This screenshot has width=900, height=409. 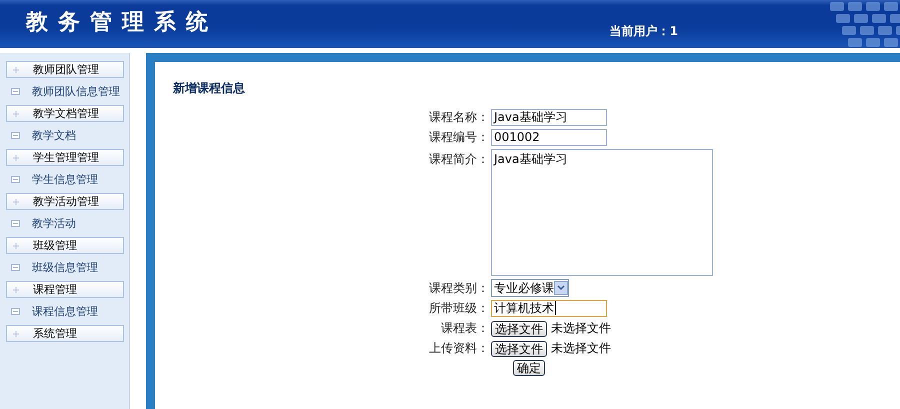 What do you see at coordinates (67, 223) in the screenshot?
I see `menu-item: 教学活动` at bounding box center [67, 223].